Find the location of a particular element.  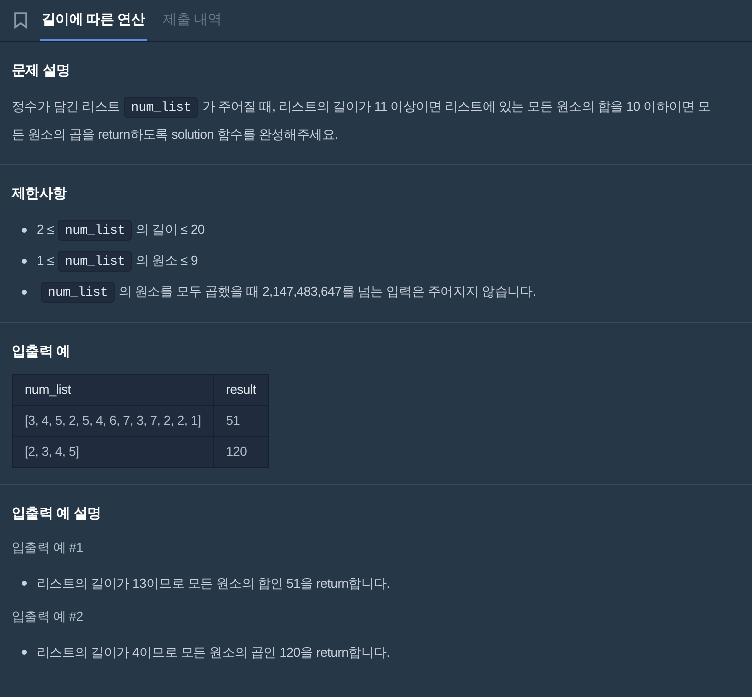

body-text: 리스트의 길이가 13이므로 모든 원소의 합인 51을 return합니다. is located at coordinates (213, 583).